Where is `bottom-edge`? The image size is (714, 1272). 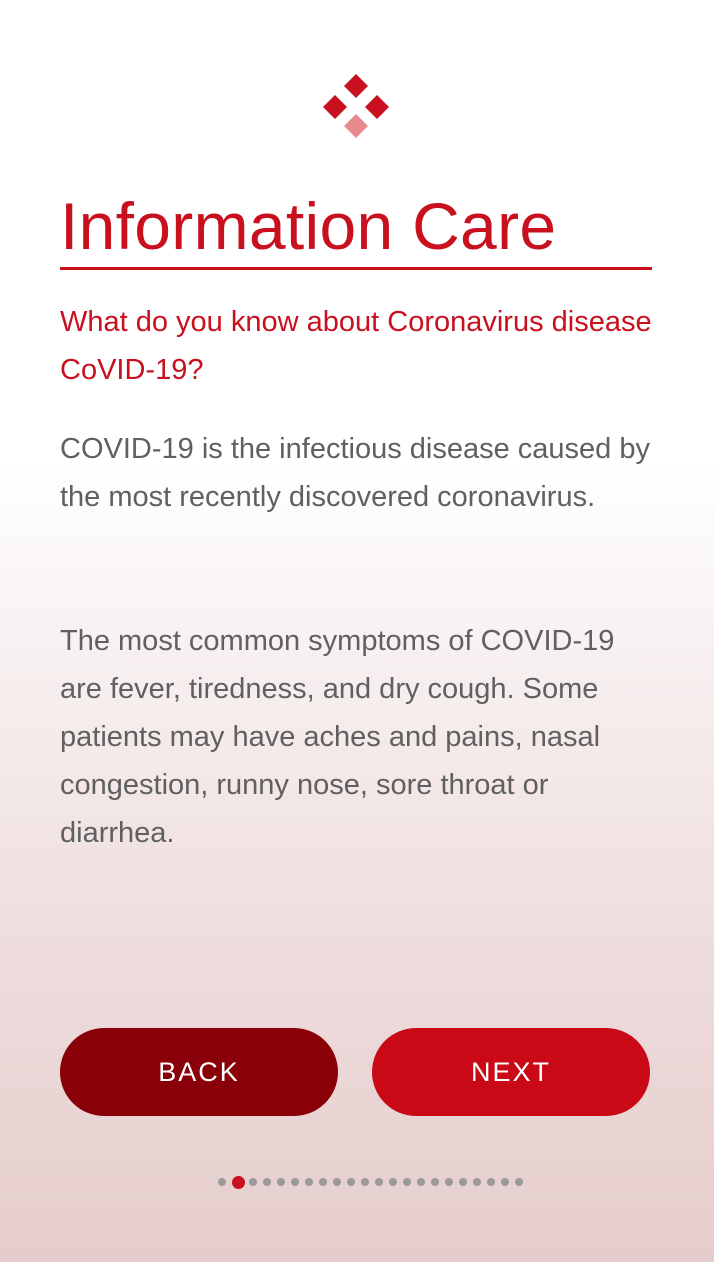 bottom-edge is located at coordinates (357, 1267).